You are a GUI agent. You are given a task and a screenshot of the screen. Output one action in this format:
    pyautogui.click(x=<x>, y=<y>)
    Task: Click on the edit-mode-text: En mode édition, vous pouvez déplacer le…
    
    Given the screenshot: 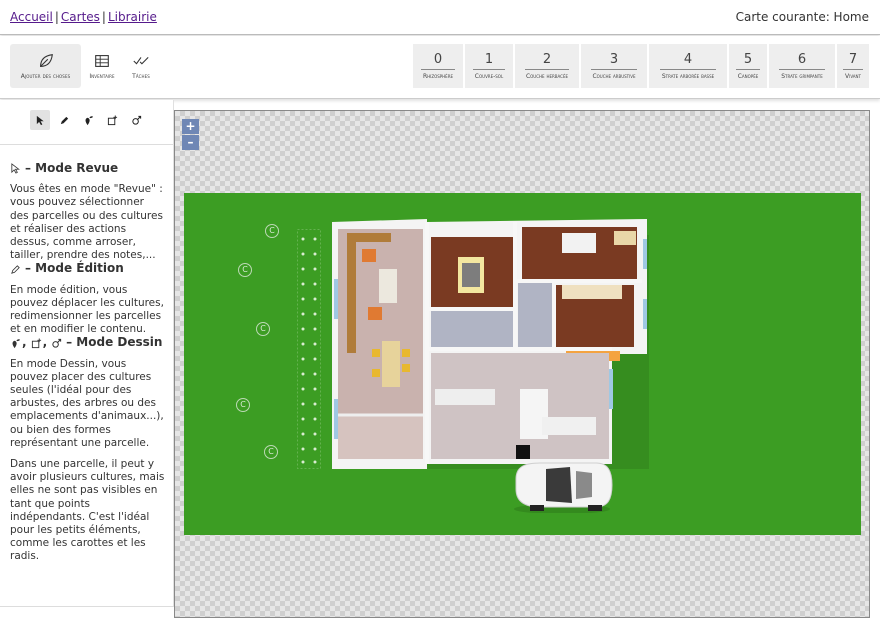 What is the action you would take?
    pyautogui.click(x=87, y=309)
    